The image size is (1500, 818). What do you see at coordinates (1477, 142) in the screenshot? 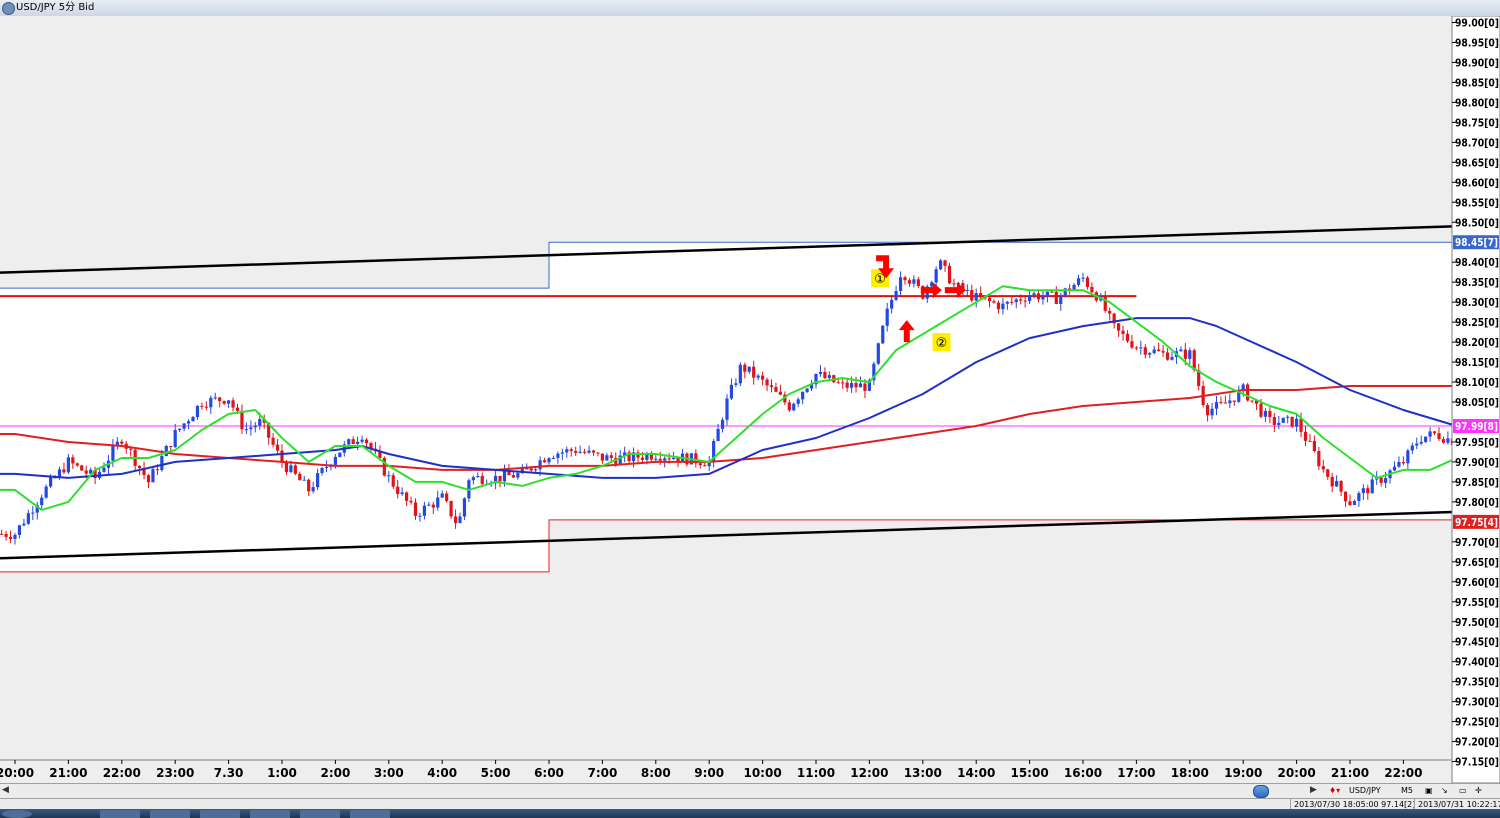
I see `price-tick-label: 98.70[0]` at bounding box center [1477, 142].